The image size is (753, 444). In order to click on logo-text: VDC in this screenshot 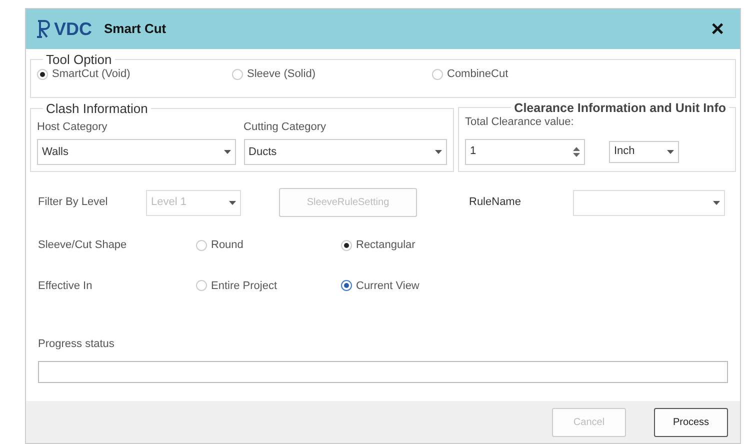, I will do `click(73, 29)`.